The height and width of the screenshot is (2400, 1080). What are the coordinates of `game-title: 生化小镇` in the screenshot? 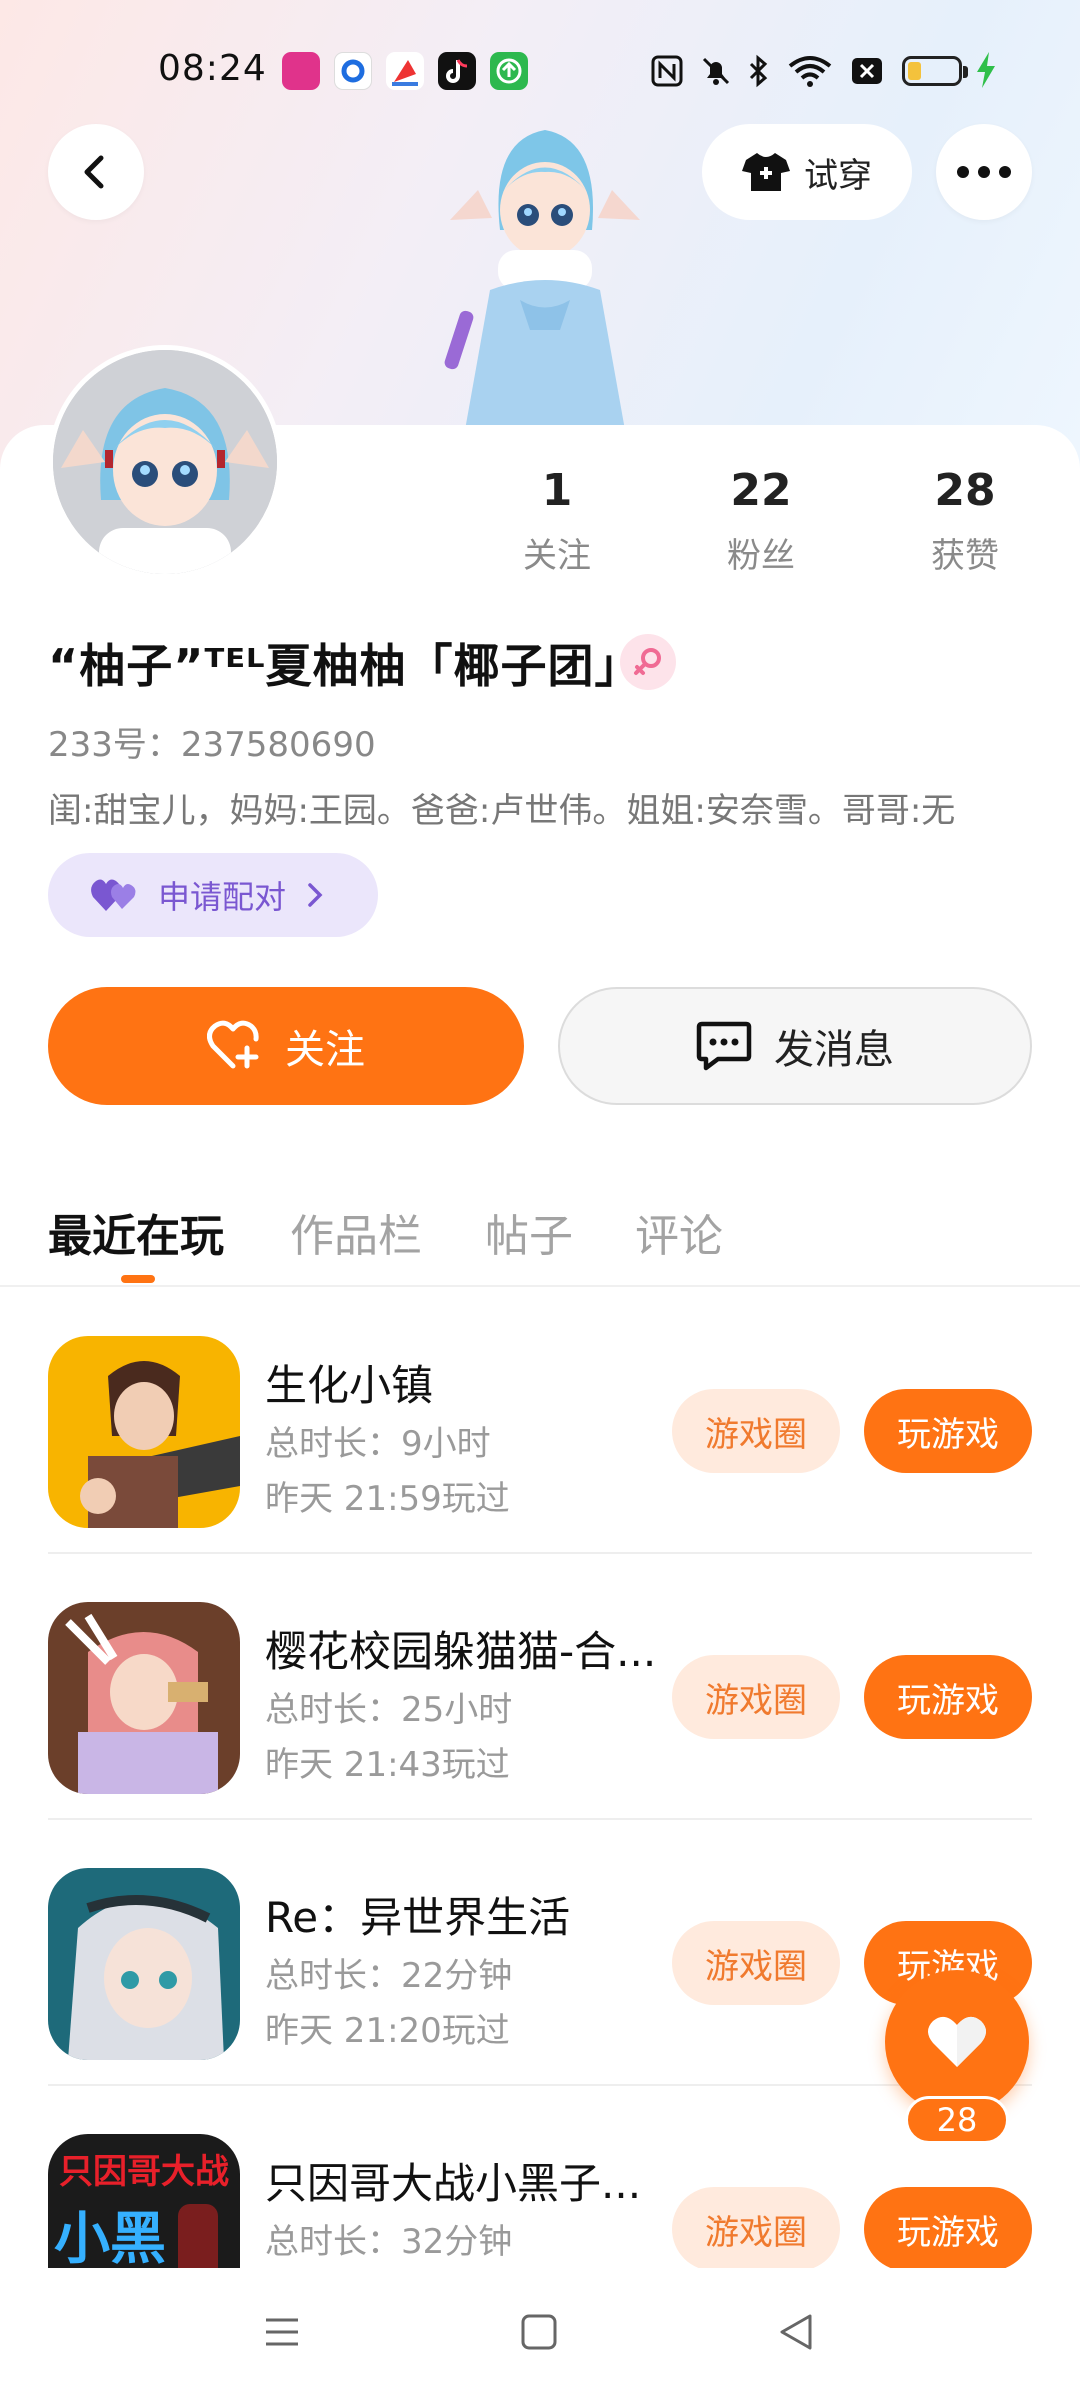 It's located at (349, 1385).